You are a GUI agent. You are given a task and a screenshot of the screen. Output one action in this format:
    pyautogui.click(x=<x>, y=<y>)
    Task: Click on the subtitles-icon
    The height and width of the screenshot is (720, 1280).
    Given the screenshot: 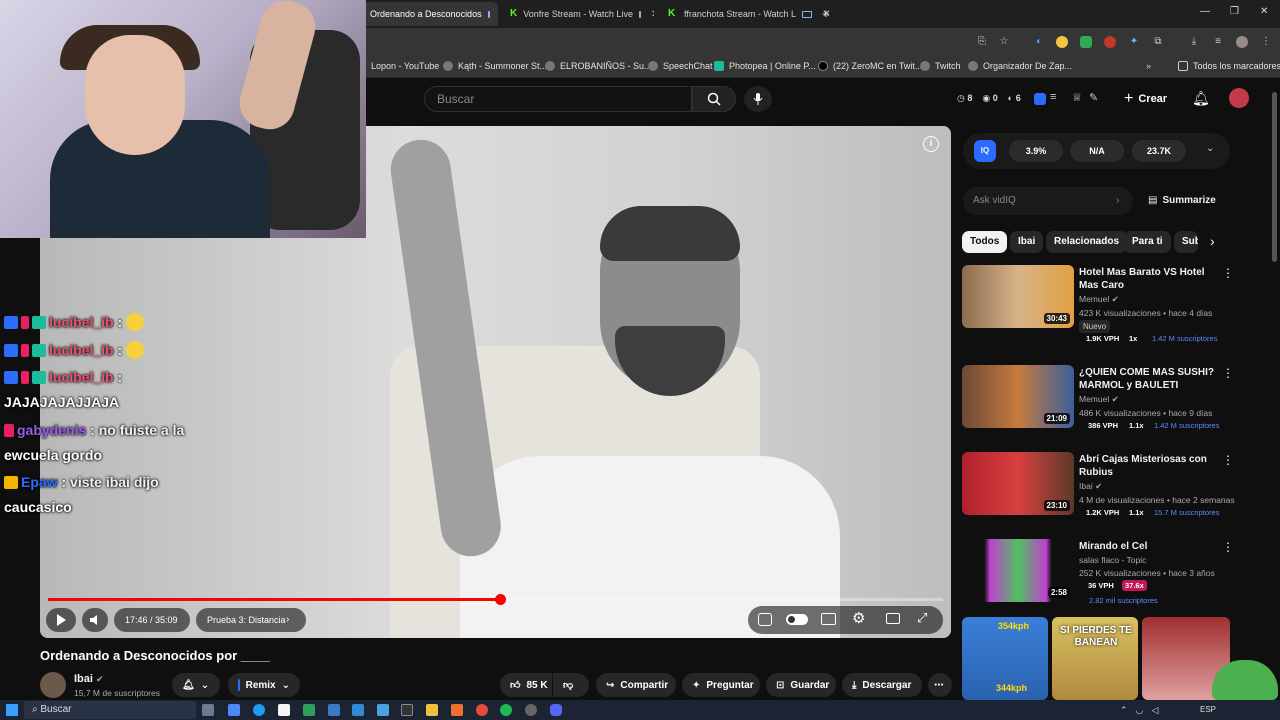 What is the action you would take?
    pyautogui.click(x=828, y=619)
    